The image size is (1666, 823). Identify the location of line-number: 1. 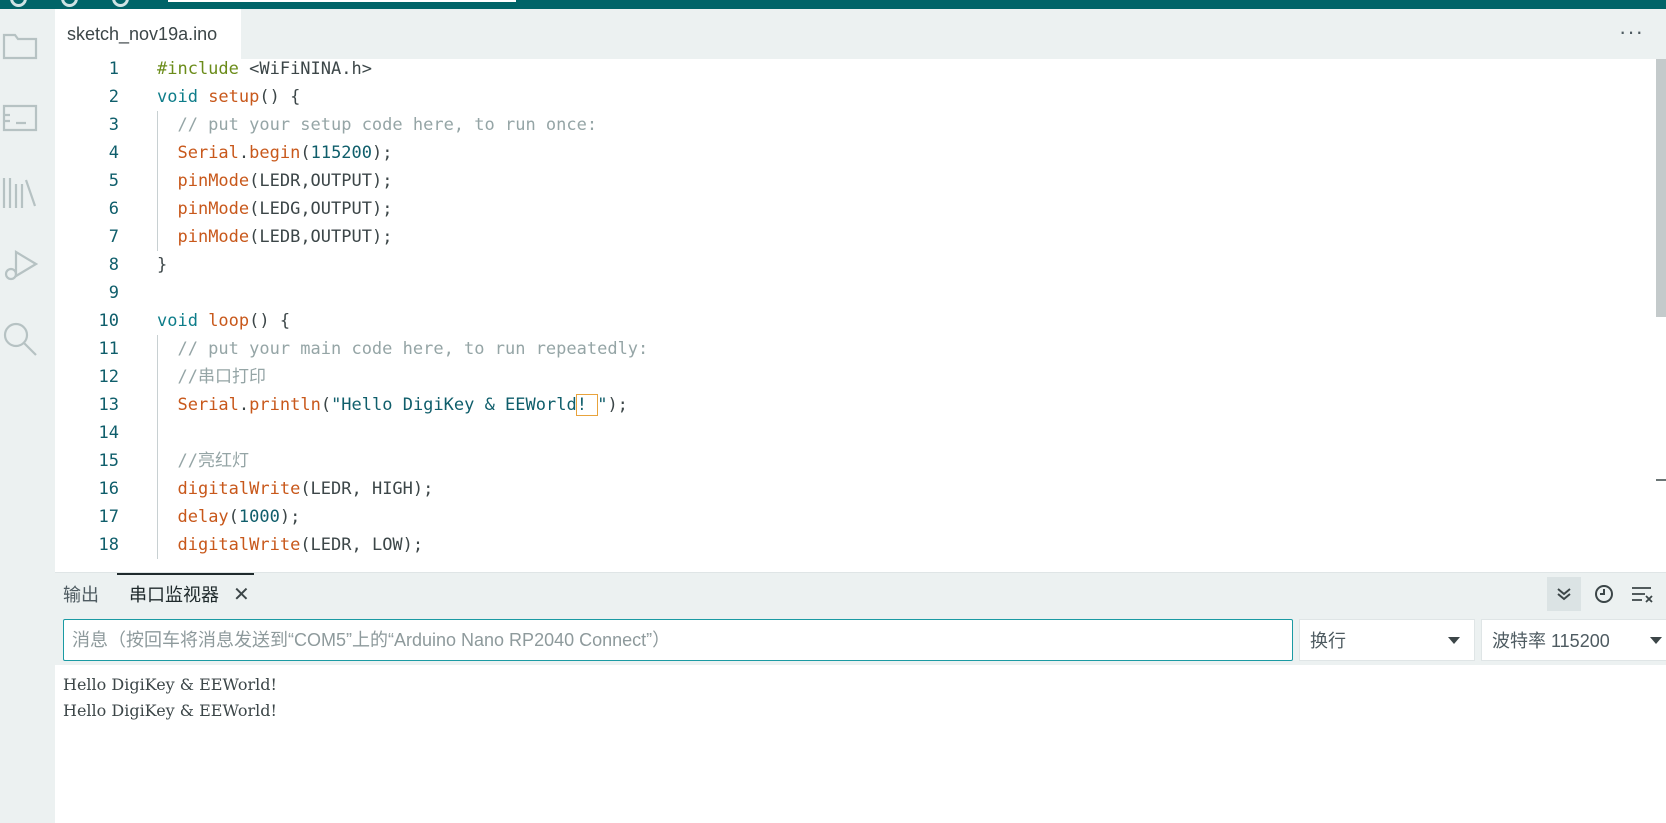
(113, 69).